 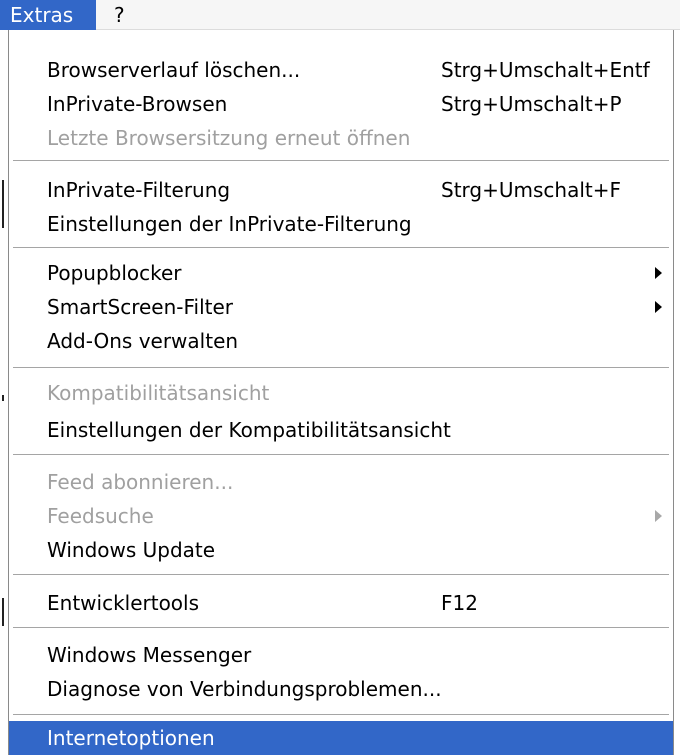 I want to click on menu-item-label: Einstellungen der InPrivate-Filterung, so click(x=229, y=224).